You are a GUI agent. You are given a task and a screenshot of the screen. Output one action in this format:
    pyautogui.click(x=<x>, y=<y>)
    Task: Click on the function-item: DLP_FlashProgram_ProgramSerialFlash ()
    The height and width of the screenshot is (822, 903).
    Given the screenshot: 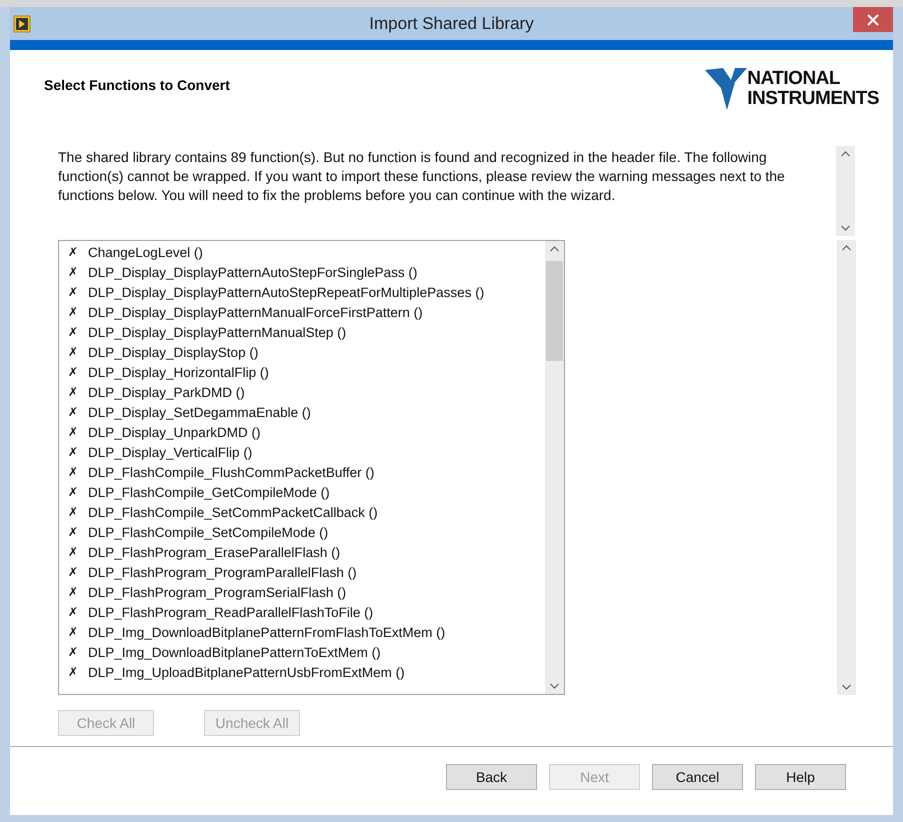 What is the action you would take?
    pyautogui.click(x=217, y=592)
    